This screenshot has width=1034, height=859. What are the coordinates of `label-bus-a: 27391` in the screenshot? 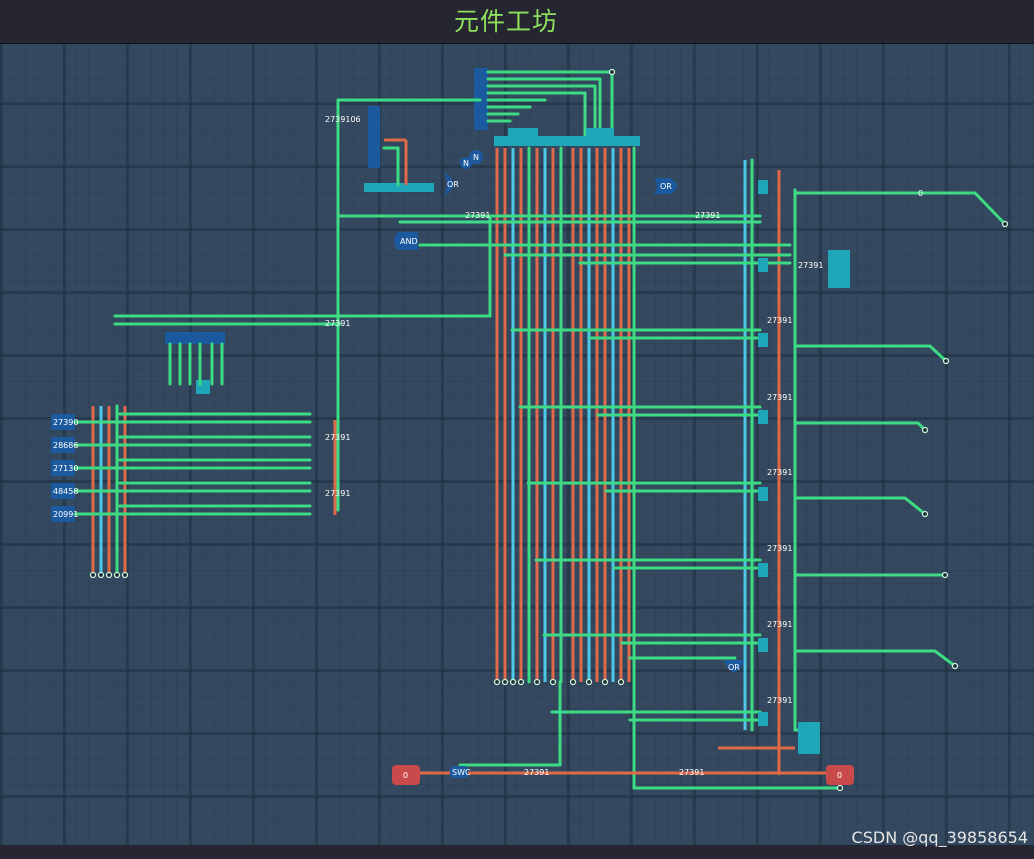 It's located at (477, 215).